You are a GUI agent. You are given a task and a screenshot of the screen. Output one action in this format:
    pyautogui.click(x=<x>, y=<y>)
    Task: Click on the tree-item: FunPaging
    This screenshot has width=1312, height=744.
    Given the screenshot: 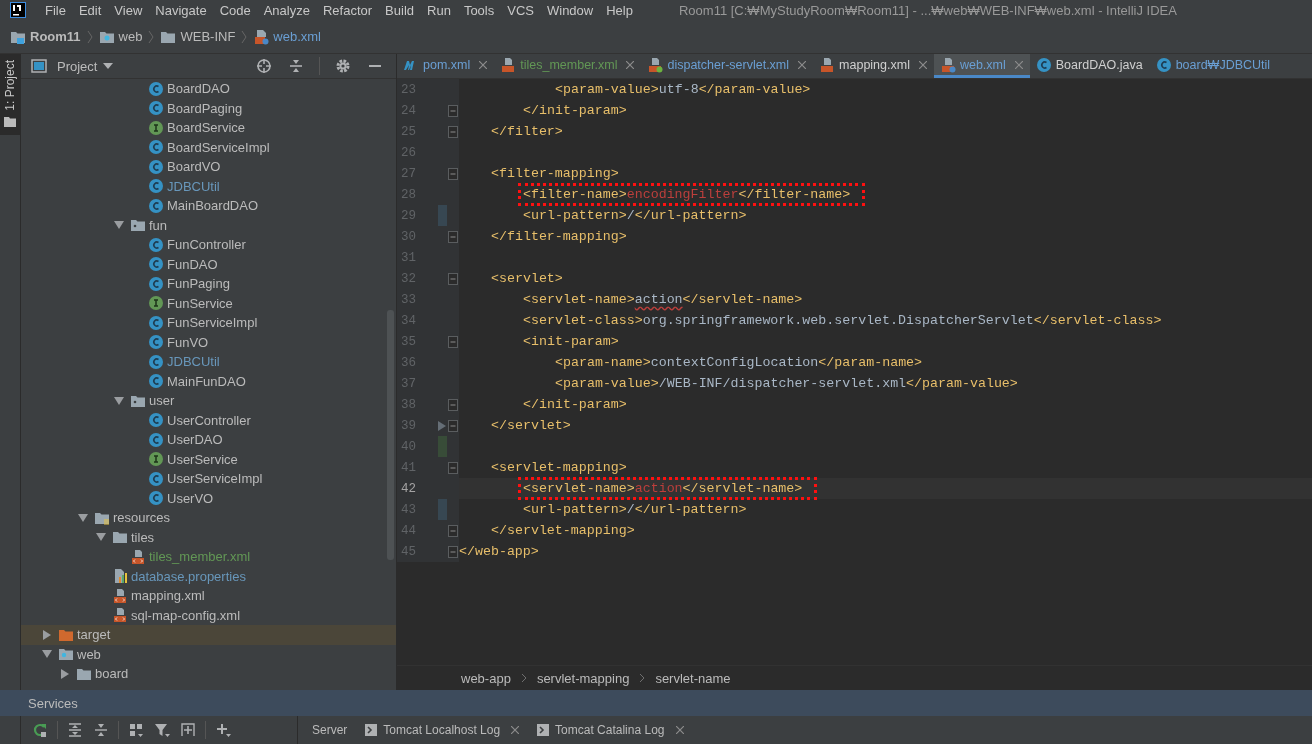 What is the action you would take?
    pyautogui.click(x=208, y=284)
    